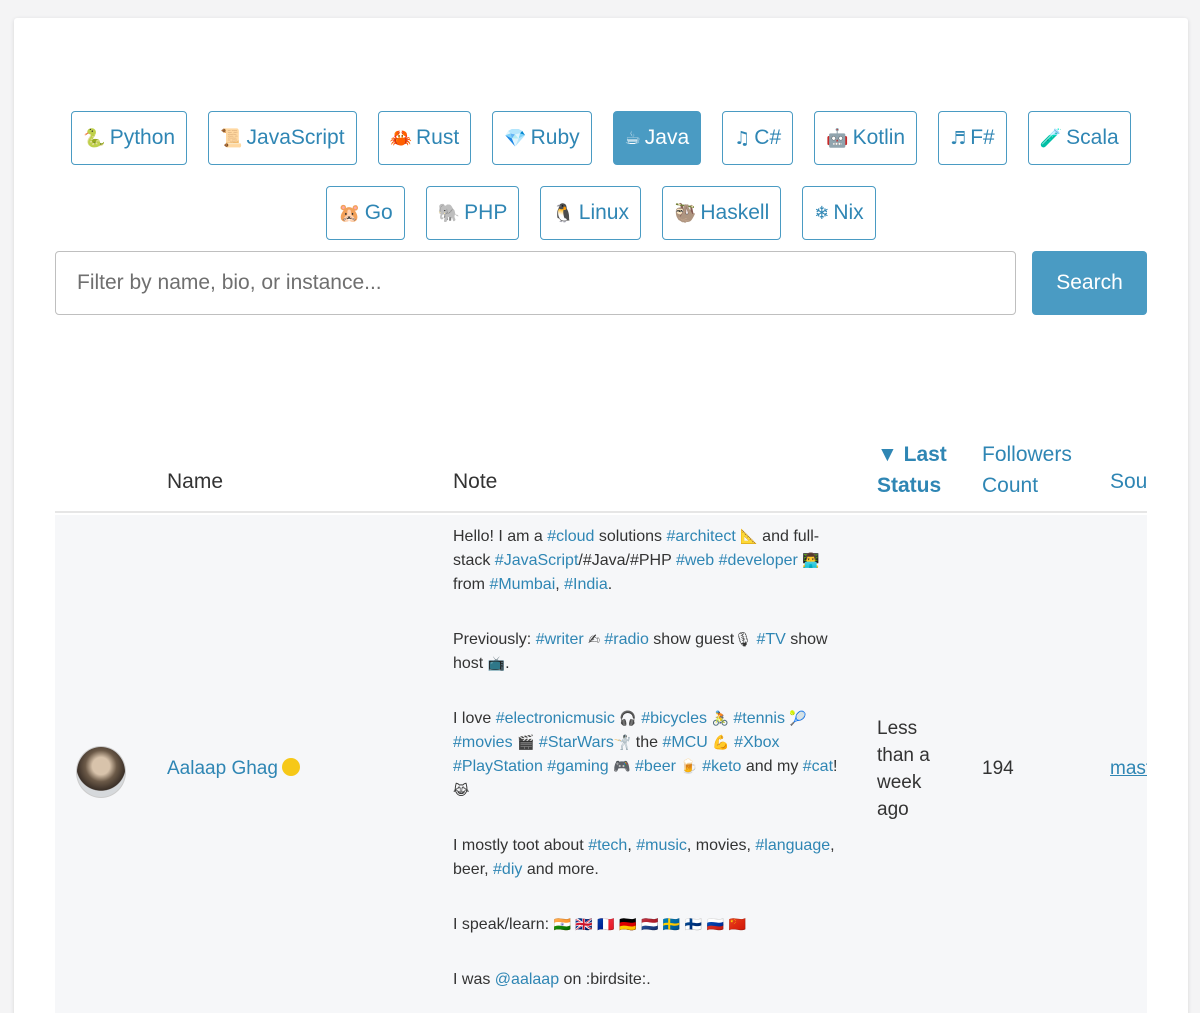 The image size is (1200, 1013). Describe the element at coordinates (720, 719) in the screenshot. I see `cyclist-icon: 🚴` at that location.